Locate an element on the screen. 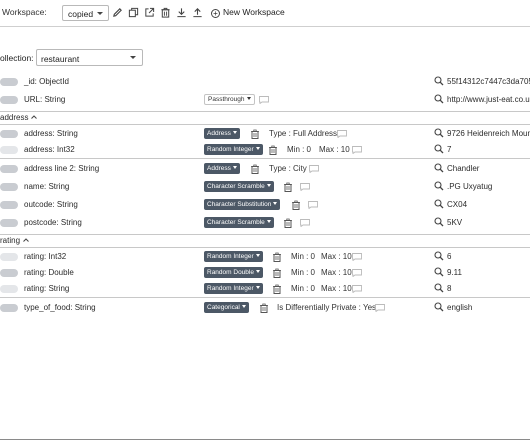 Image resolution: width=530 pixels, height=442 pixels. upload-icon is located at coordinates (197, 12).